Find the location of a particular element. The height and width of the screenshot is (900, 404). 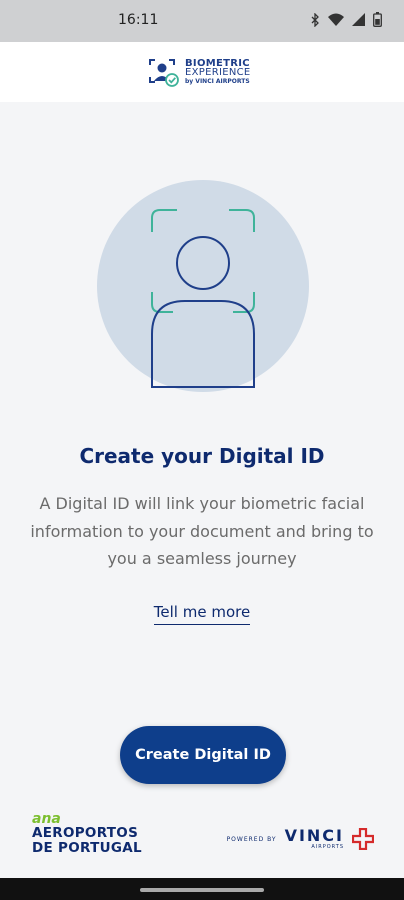

system-navigation-bar is located at coordinates (202, 889).